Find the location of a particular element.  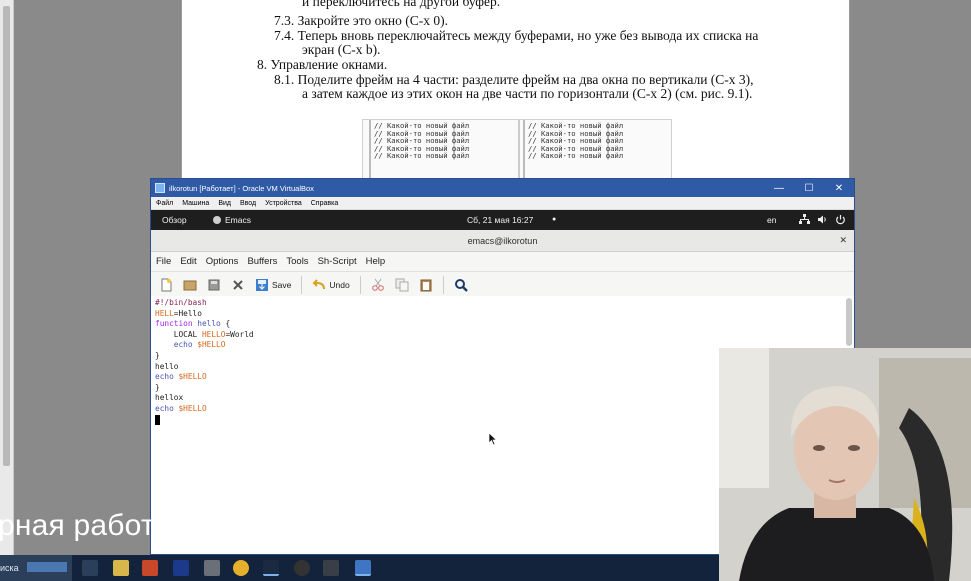

vbox-menu-machine: Машина is located at coordinates (195, 203).